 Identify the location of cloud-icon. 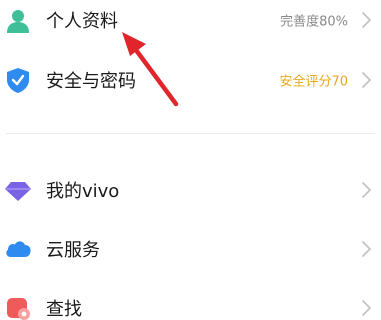
(18, 249).